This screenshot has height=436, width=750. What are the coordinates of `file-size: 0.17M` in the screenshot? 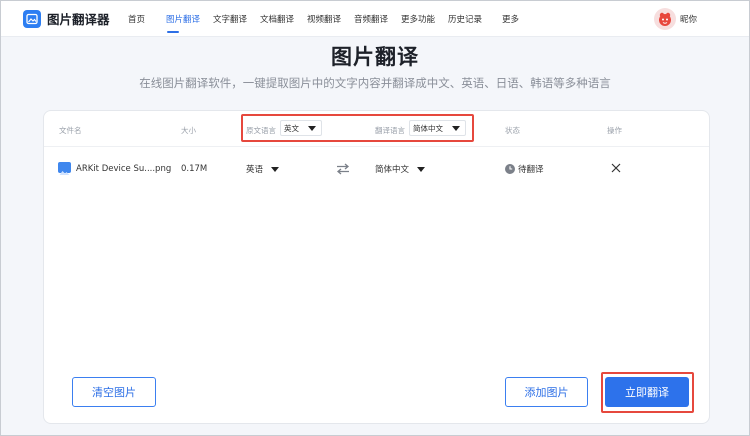 It's located at (194, 169).